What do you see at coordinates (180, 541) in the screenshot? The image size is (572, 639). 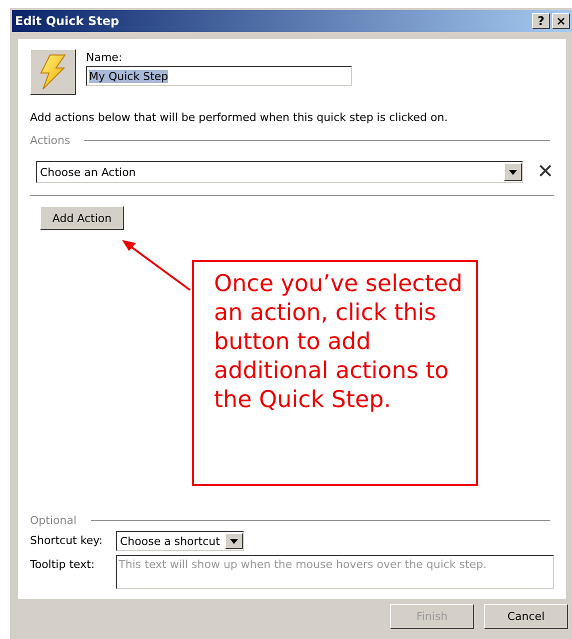 I see `shortcut-dropdown: Choose a shortcut` at bounding box center [180, 541].